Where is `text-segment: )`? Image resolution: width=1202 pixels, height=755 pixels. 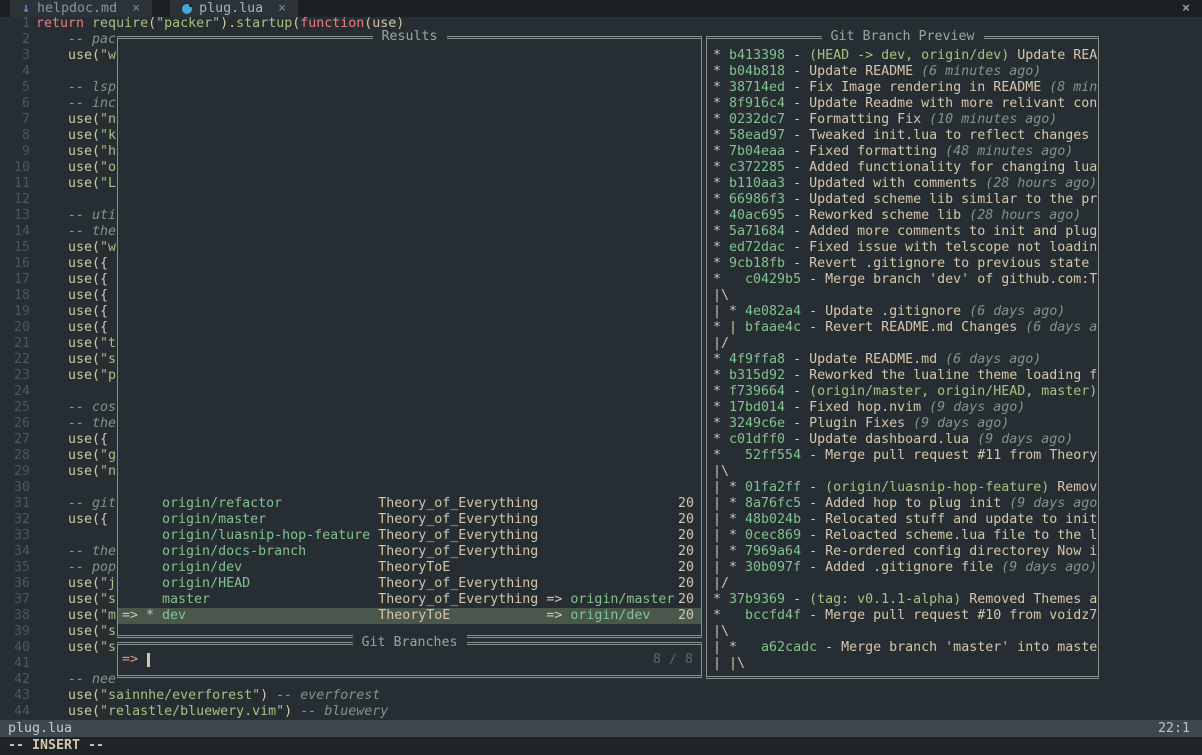
text-segment: ) is located at coordinates (292, 711).